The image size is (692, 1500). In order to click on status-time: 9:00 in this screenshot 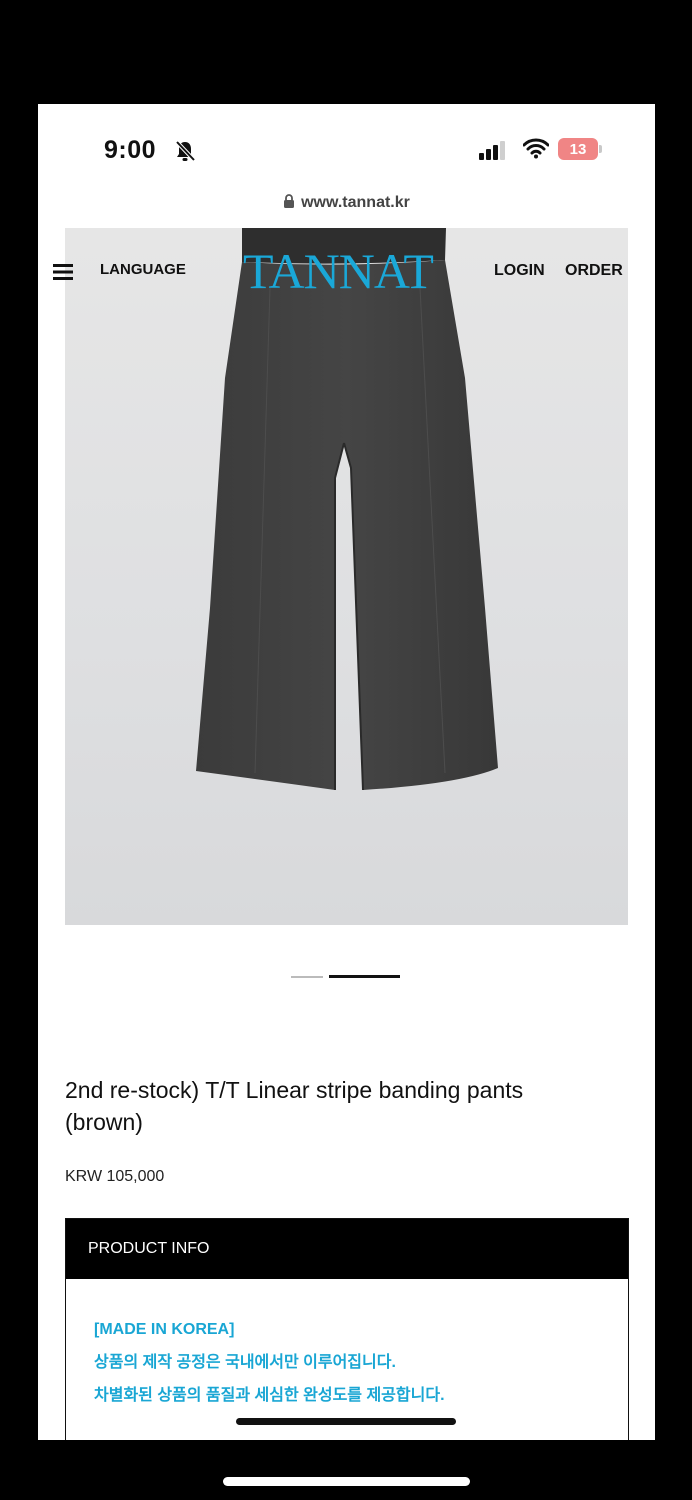, I will do `click(130, 150)`.